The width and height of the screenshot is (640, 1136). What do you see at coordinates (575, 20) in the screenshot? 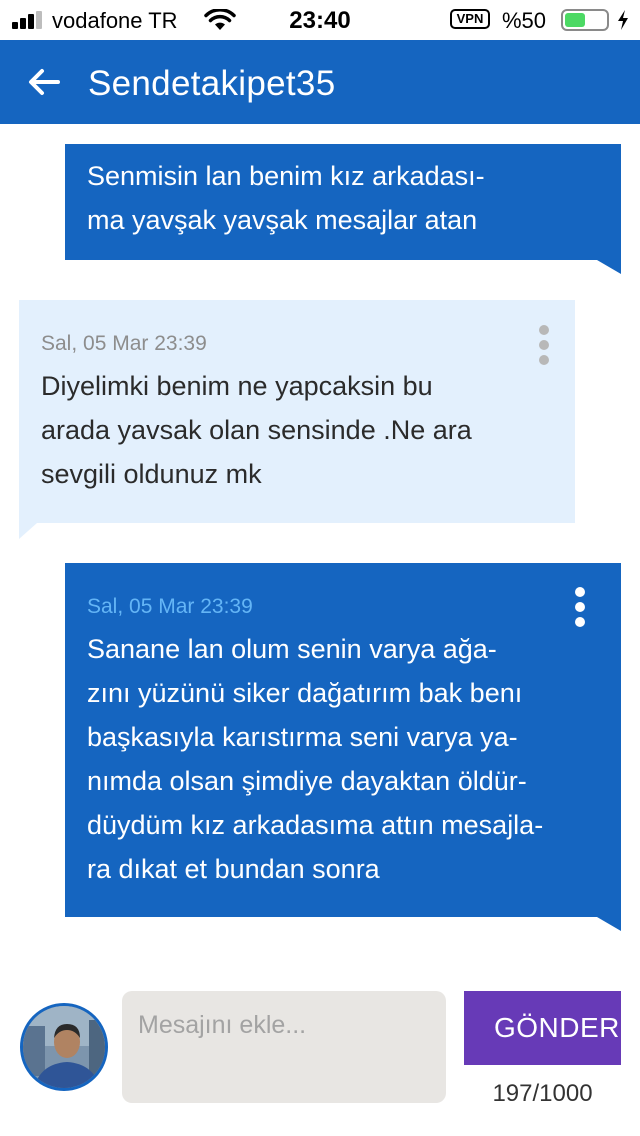
I see `battery-level` at bounding box center [575, 20].